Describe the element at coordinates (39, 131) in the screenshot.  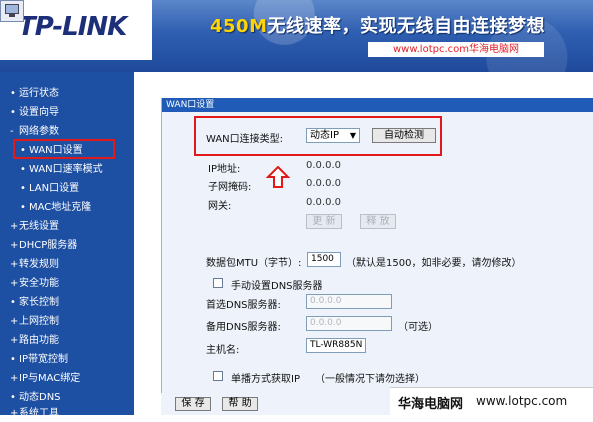
I see `sidebar-item-label: 网络参数` at that location.